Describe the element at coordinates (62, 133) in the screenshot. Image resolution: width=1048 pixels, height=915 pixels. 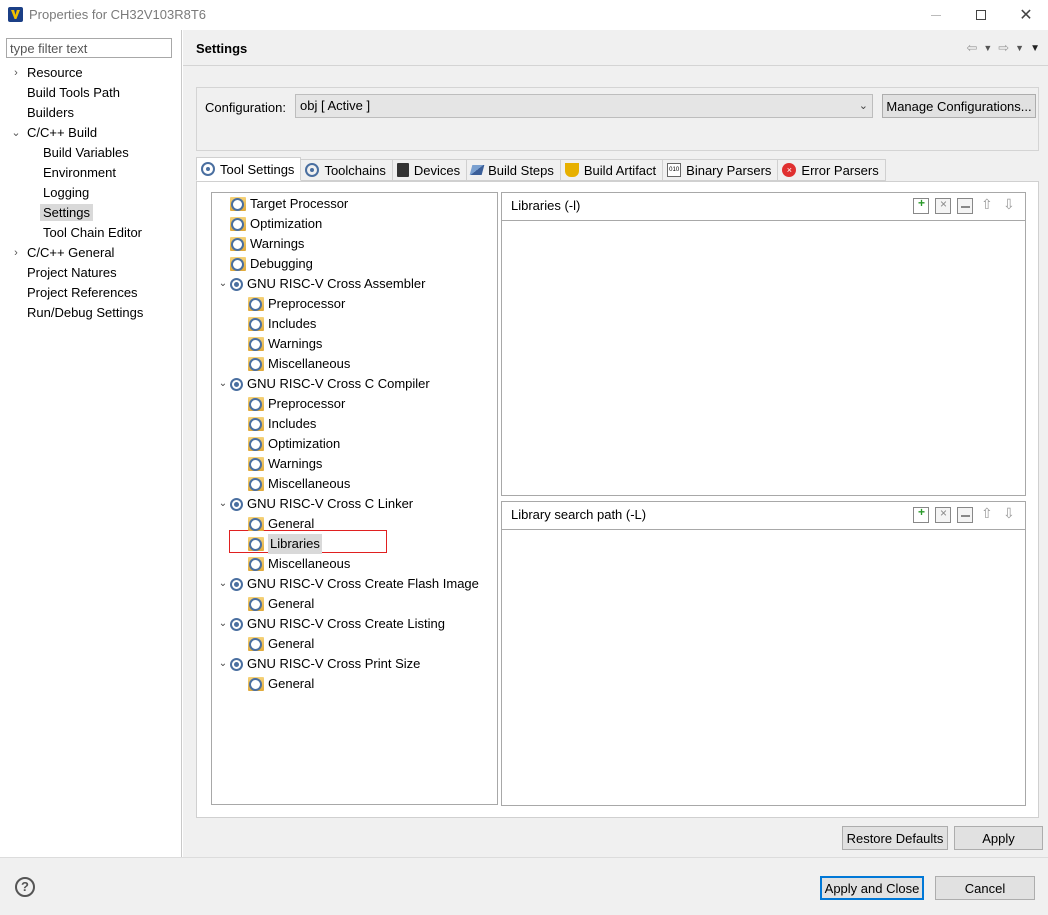
I see `nav-item: C/C++ Build` at that location.